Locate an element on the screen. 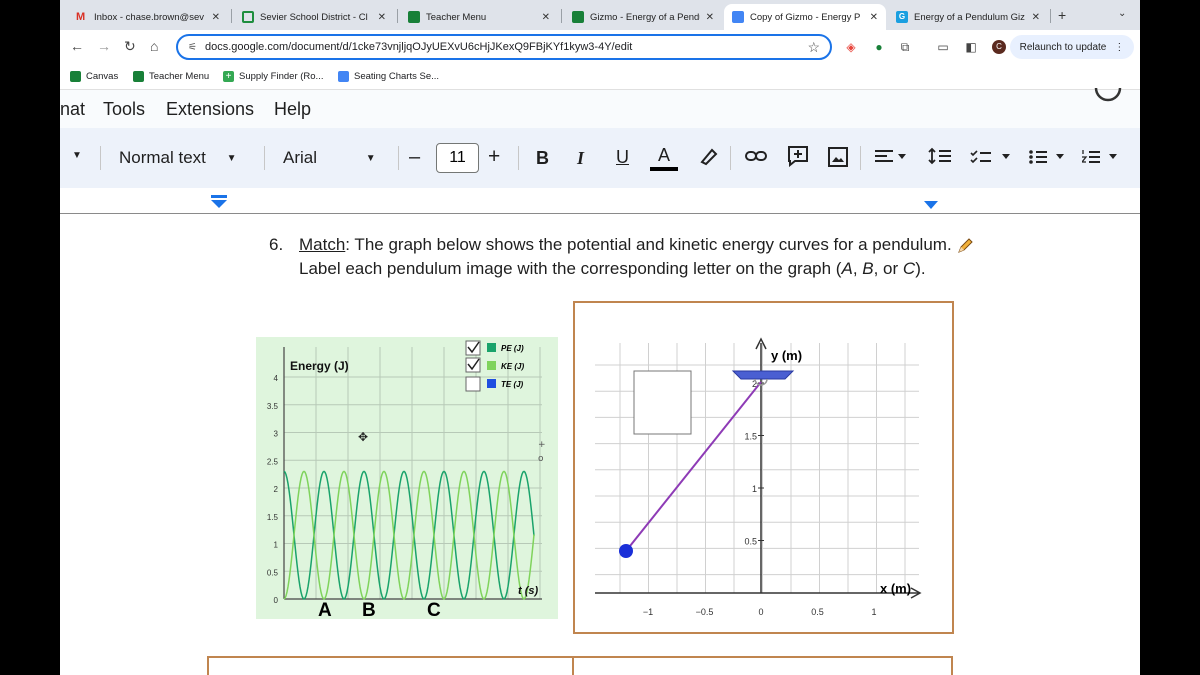 The image size is (1200, 675). decrease-font-size-button: – is located at coordinates (414, 157).